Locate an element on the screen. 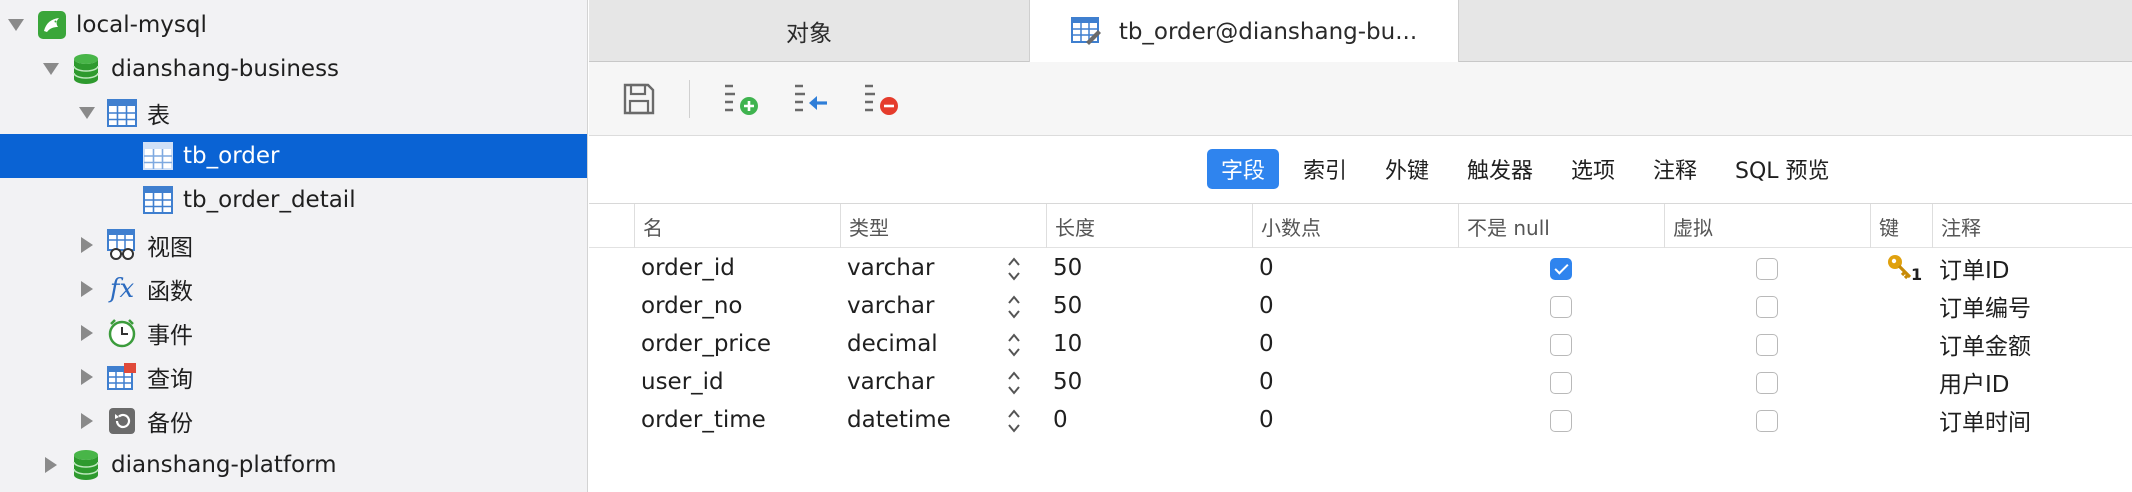 This screenshot has width=2132, height=492. tree-item-database-platform: dianshang-platform is located at coordinates (293, 465).